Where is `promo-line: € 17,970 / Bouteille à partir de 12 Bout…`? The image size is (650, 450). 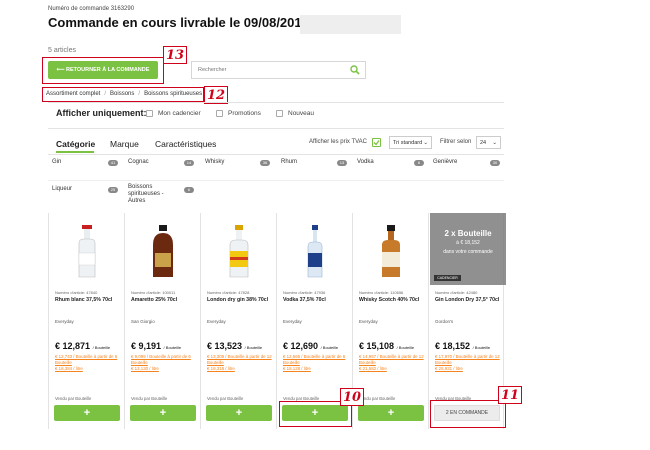 promo-line: € 17,970 / Bouteille à partir de 12 Bout… is located at coordinates (467, 359).